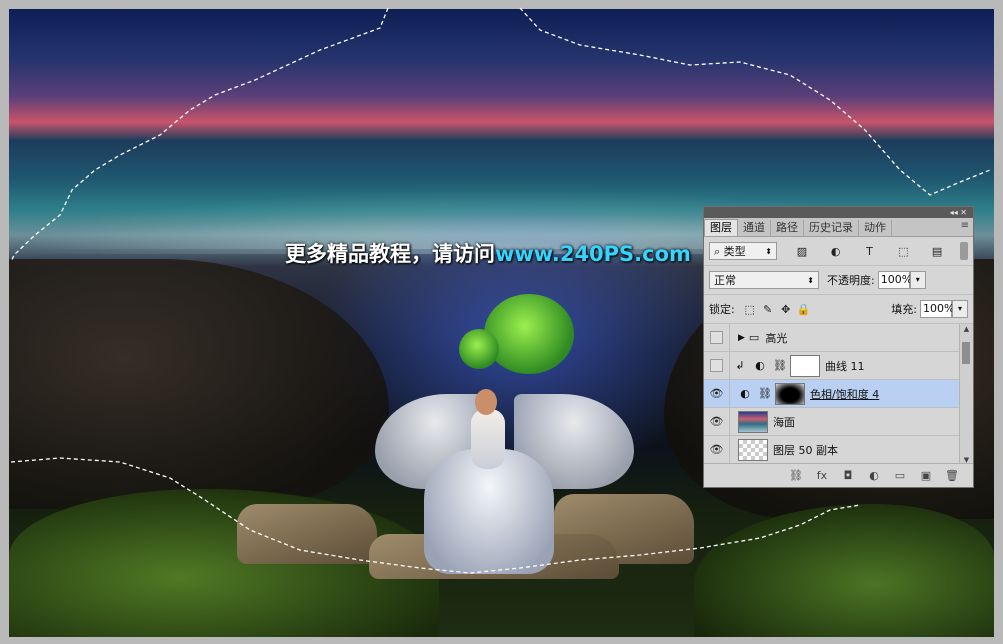 The image size is (1003, 644). What do you see at coordinates (784, 422) in the screenshot?
I see `layer-name: 海面` at bounding box center [784, 422].